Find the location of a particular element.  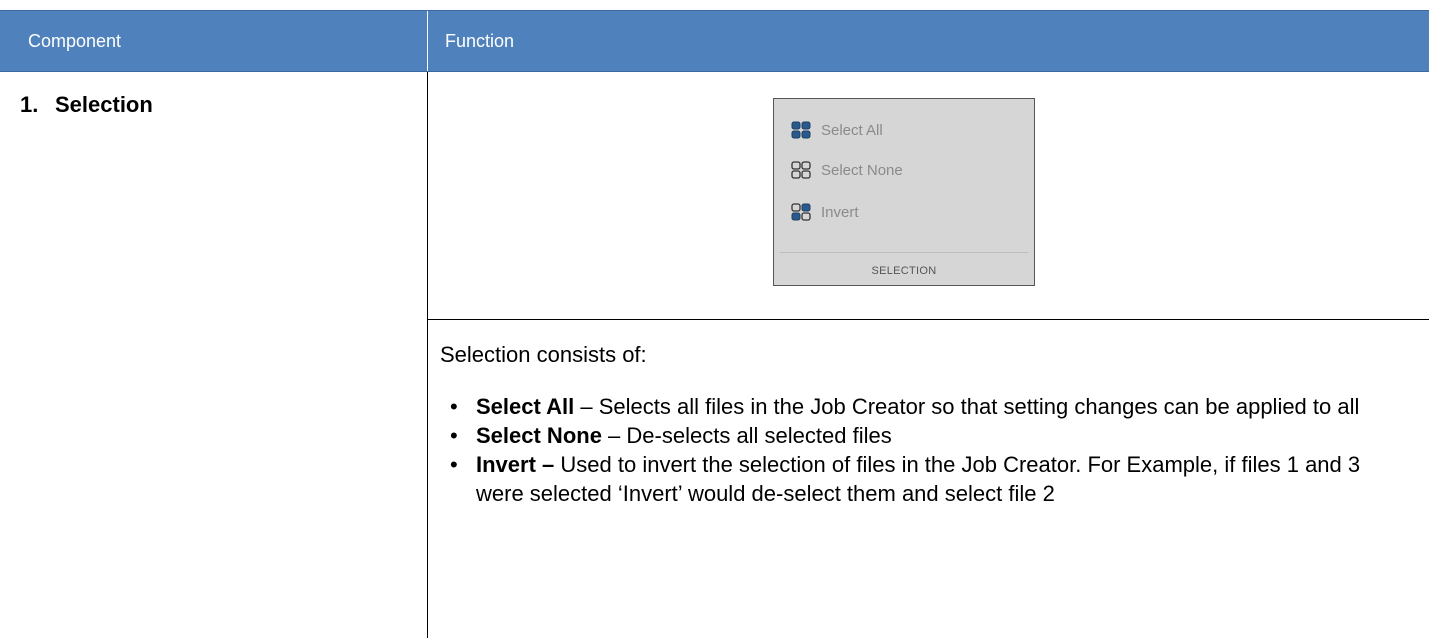

ribbon-separator is located at coordinates (904, 252).